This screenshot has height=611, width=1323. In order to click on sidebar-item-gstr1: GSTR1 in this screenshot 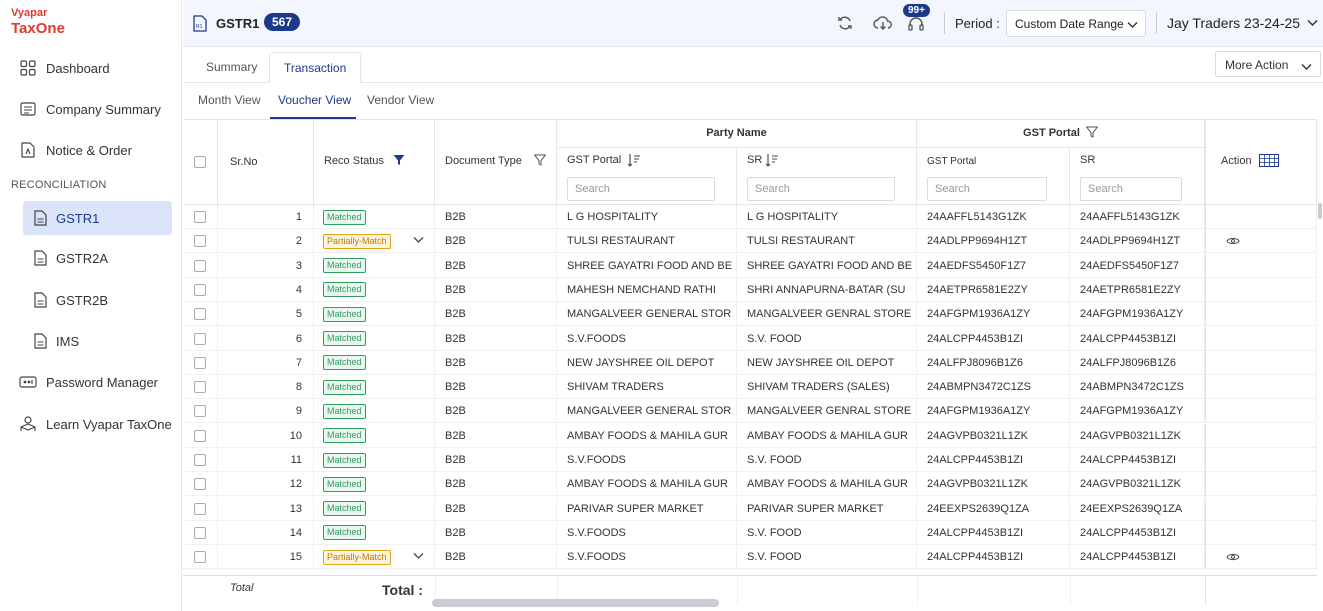, I will do `click(97, 218)`.